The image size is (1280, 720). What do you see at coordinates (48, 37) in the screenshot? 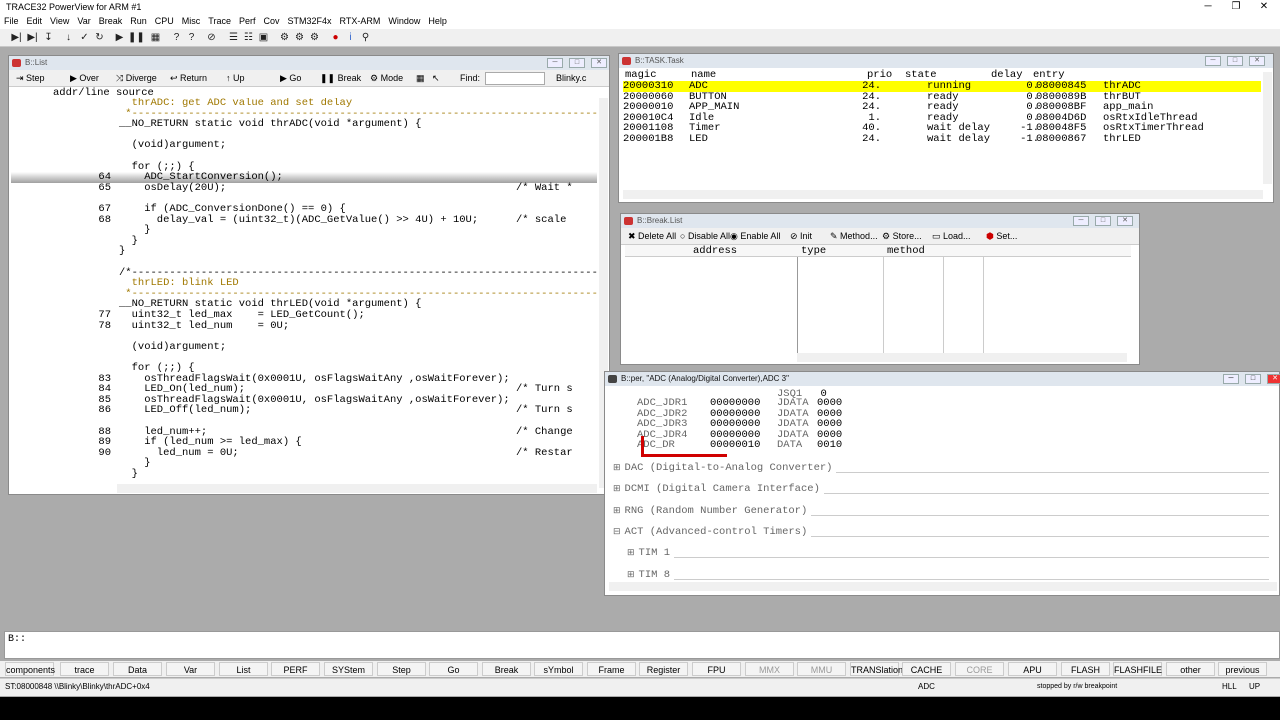
I see `step-into-icon: ↧` at bounding box center [48, 37].